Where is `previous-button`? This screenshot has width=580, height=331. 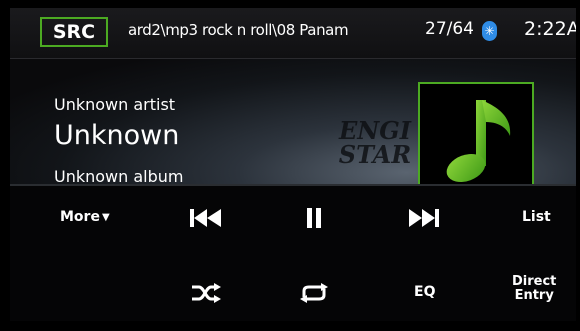
previous-button is located at coordinates (206, 218).